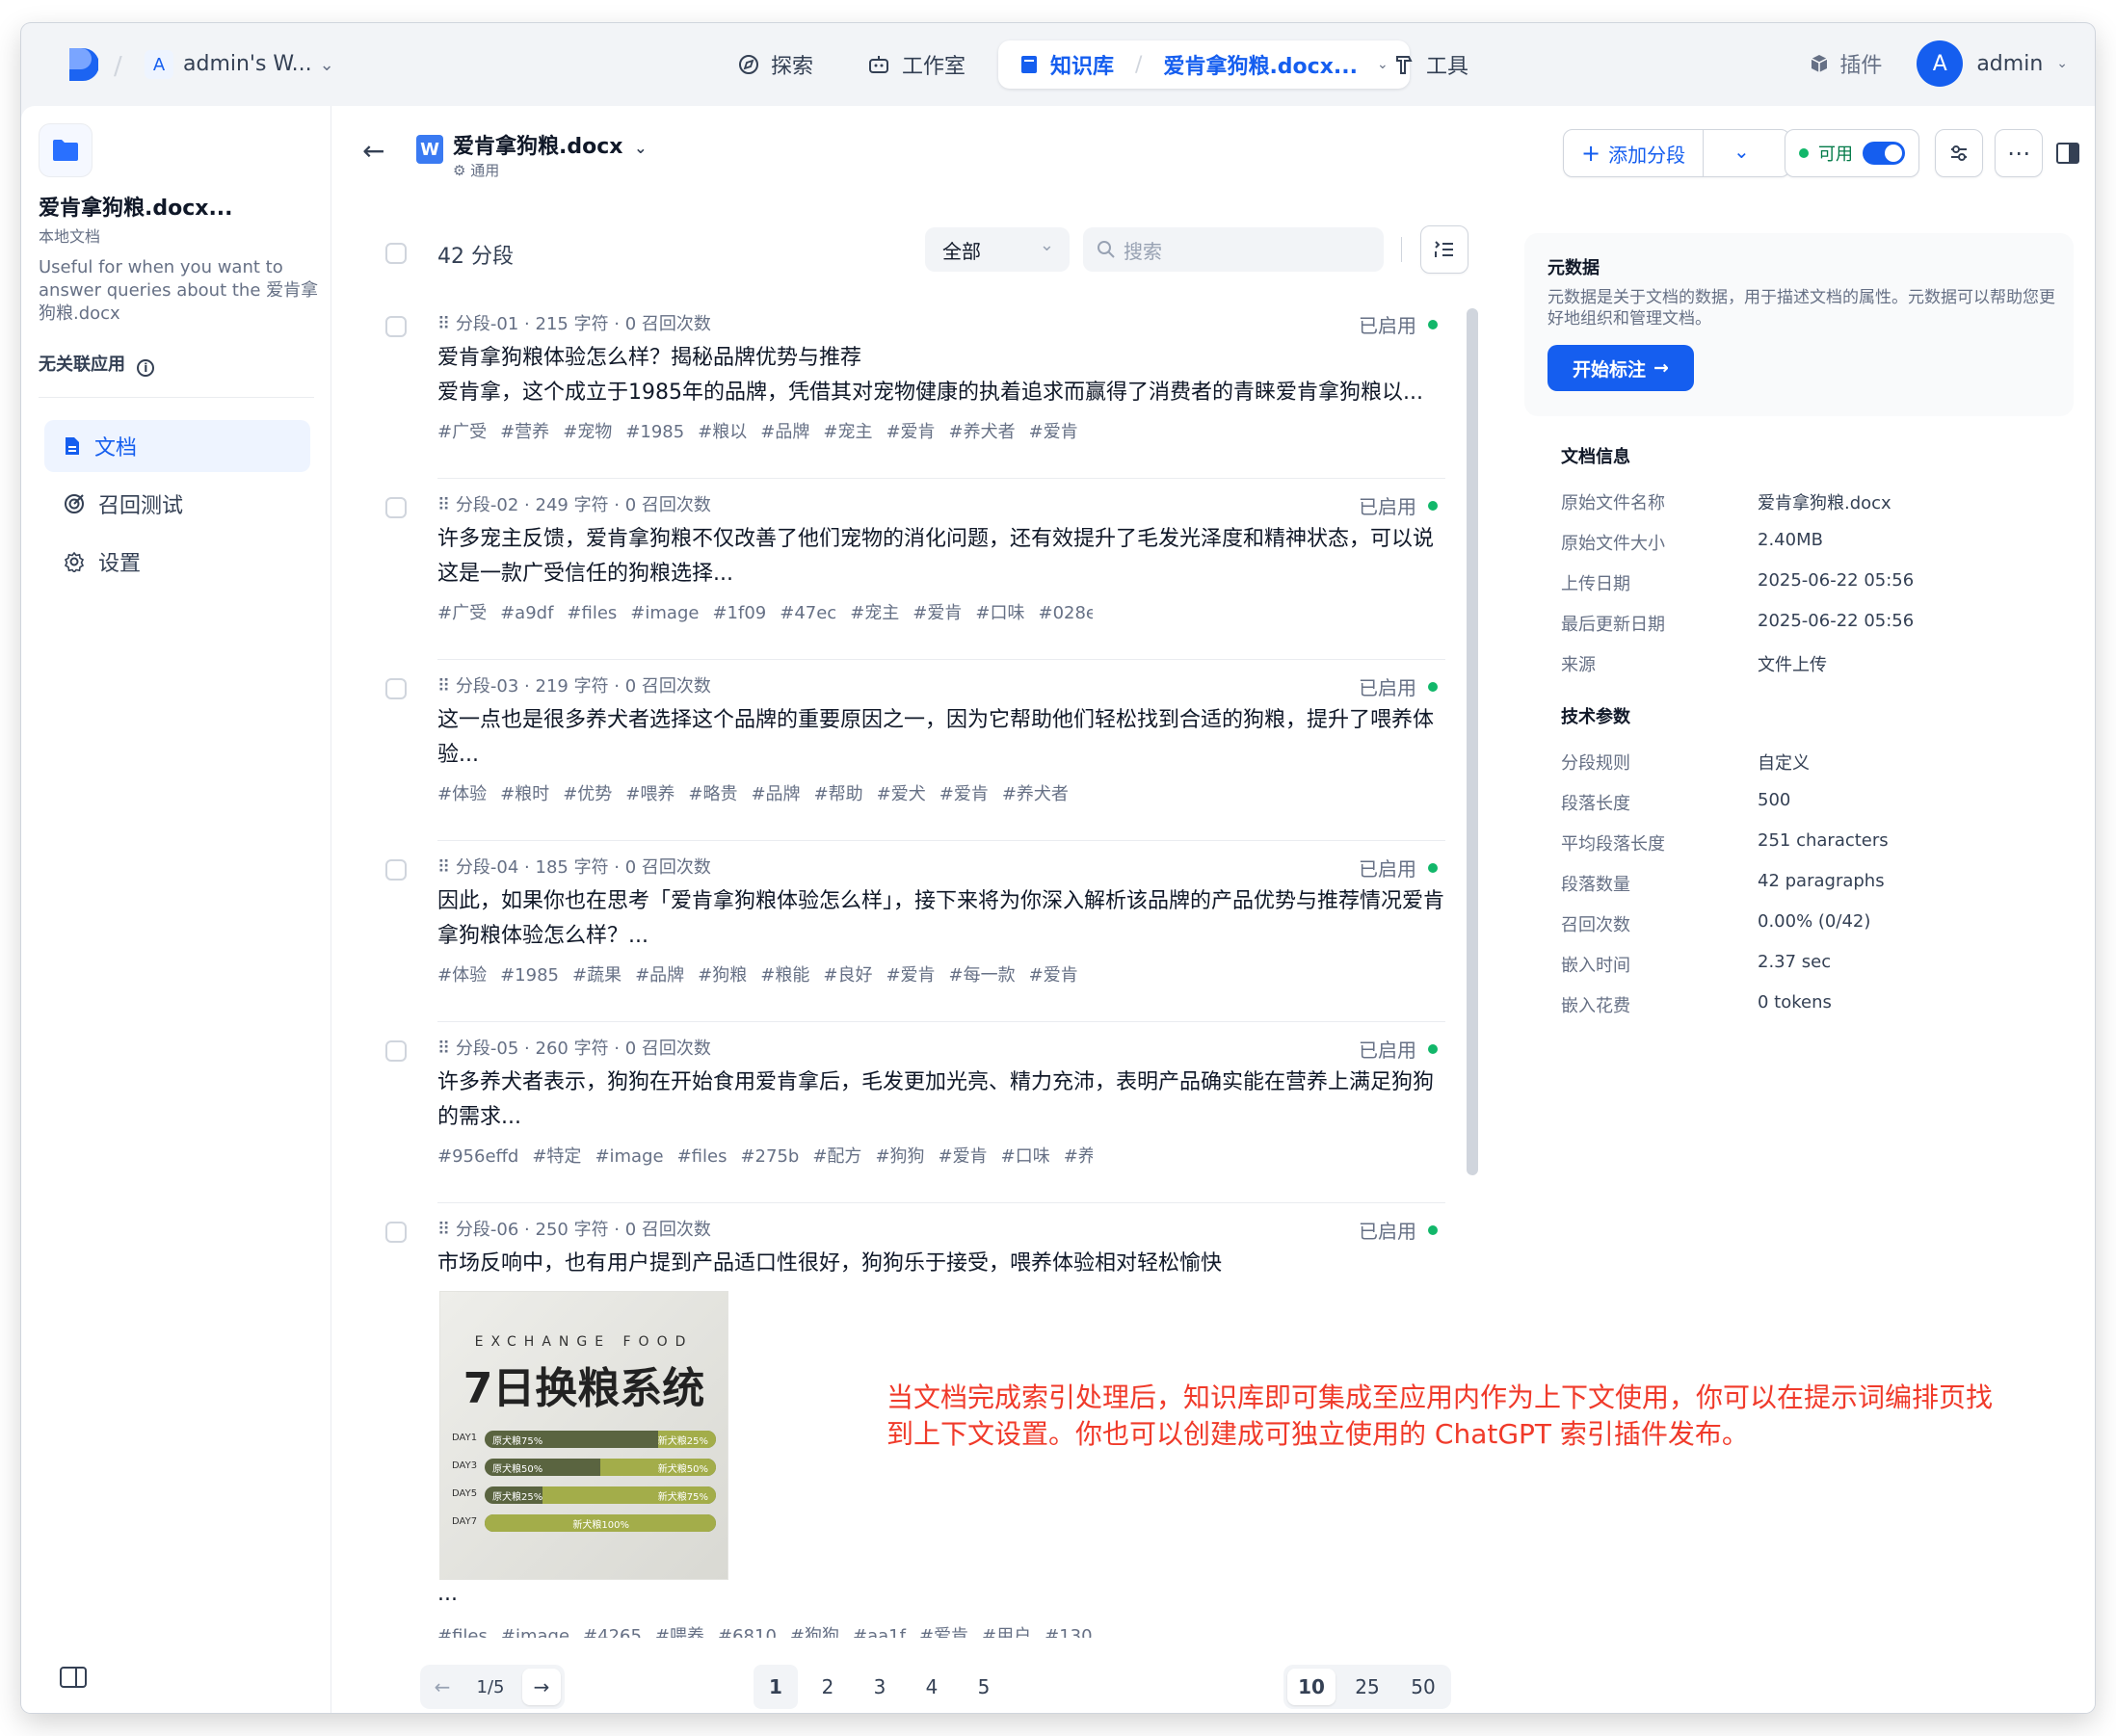  What do you see at coordinates (600, 1525) in the screenshot?
I see `new-food-label: 新犬粮100%` at bounding box center [600, 1525].